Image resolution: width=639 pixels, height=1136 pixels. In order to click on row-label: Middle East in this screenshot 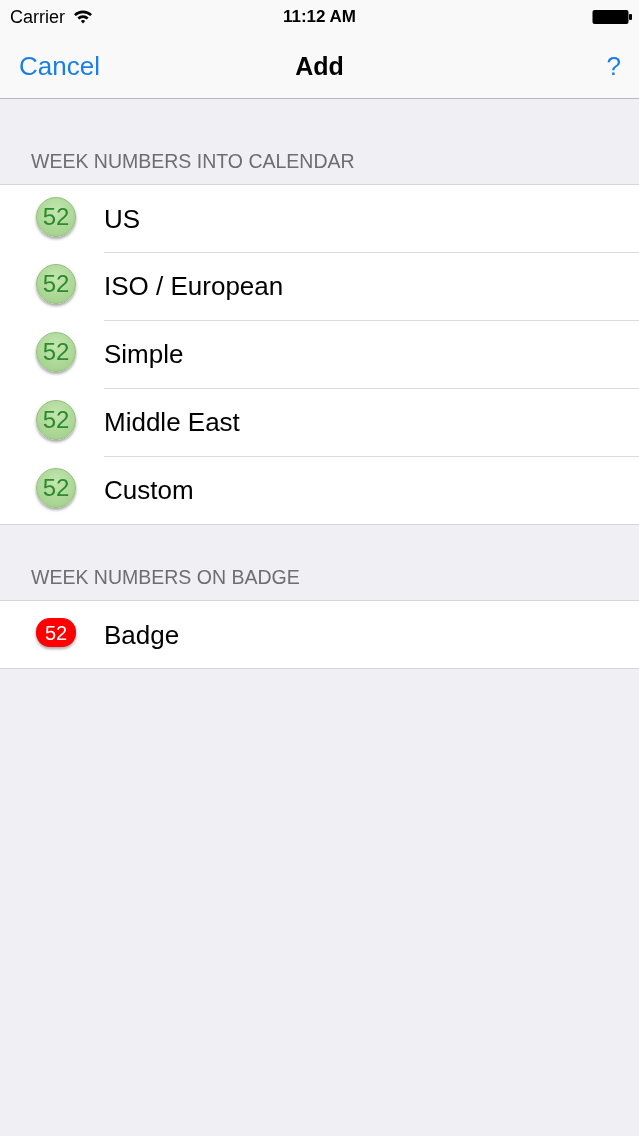, I will do `click(172, 422)`.